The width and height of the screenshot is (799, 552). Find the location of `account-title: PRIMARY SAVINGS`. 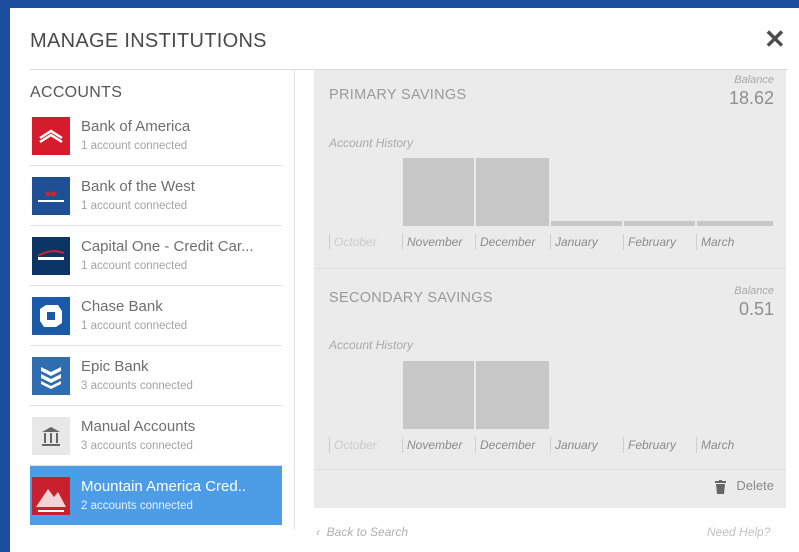

account-title: PRIMARY SAVINGS is located at coordinates (398, 95).